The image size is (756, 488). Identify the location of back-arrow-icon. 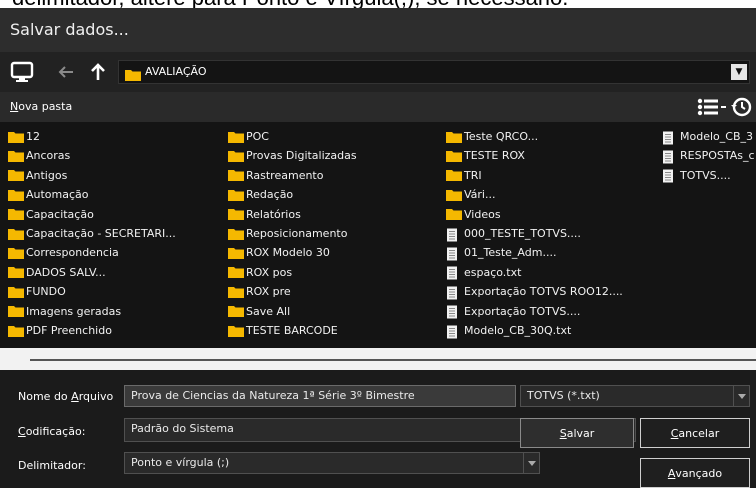
(66, 72).